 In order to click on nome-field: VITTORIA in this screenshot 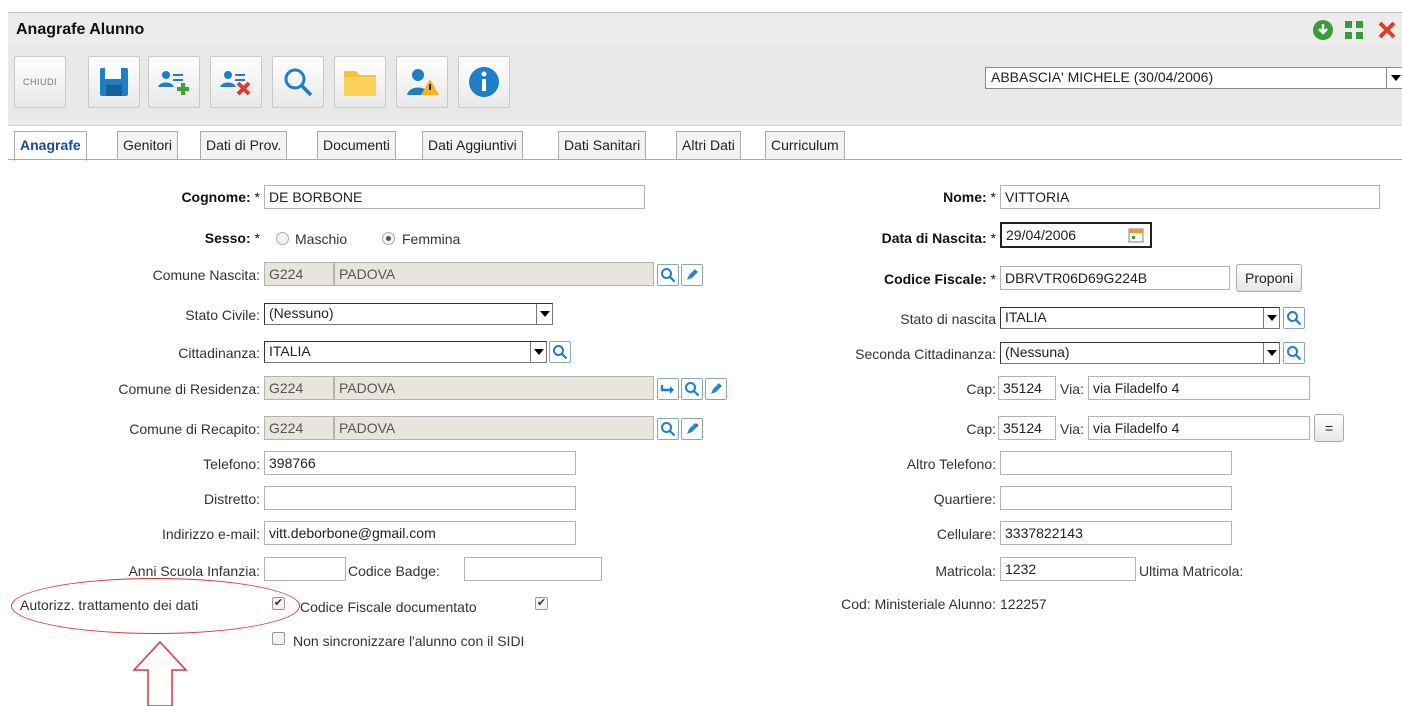, I will do `click(1190, 197)`.